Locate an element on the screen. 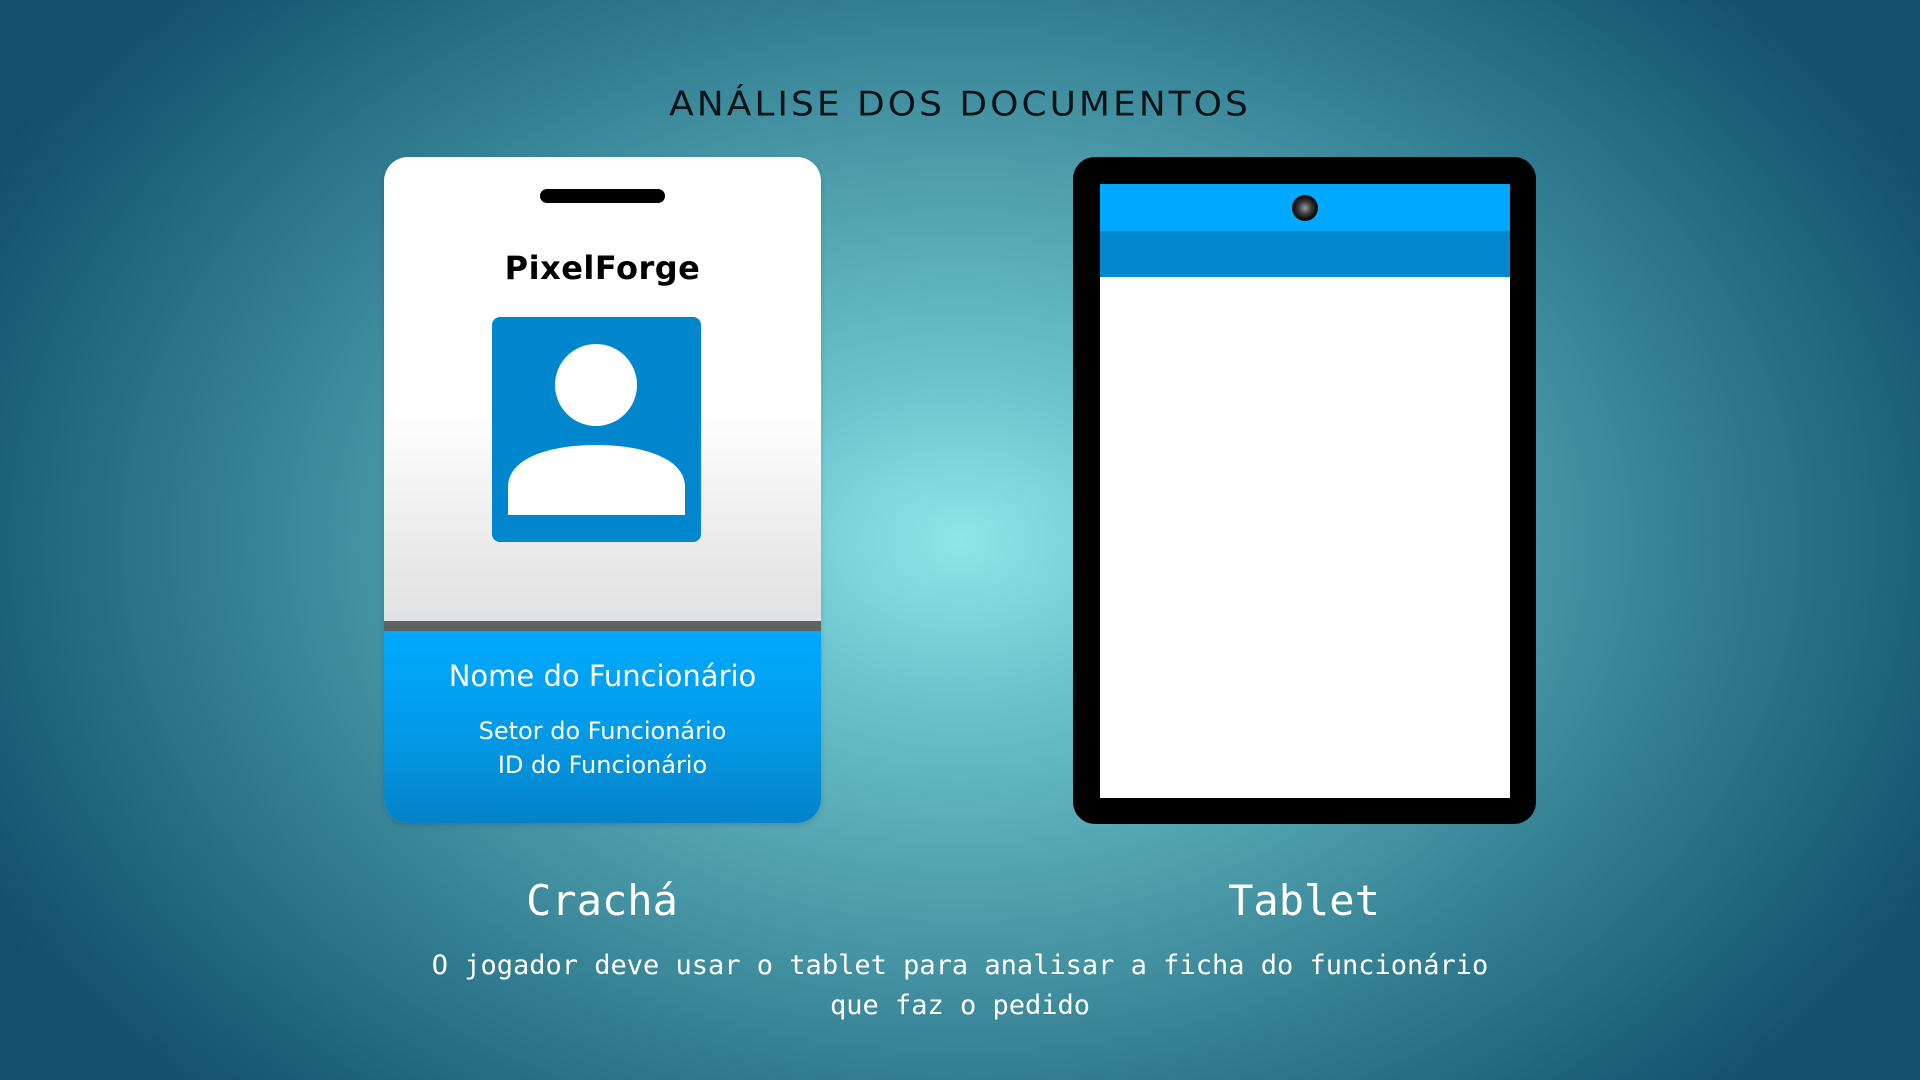 The image size is (1920, 1080). camera-icon is located at coordinates (1305, 208).